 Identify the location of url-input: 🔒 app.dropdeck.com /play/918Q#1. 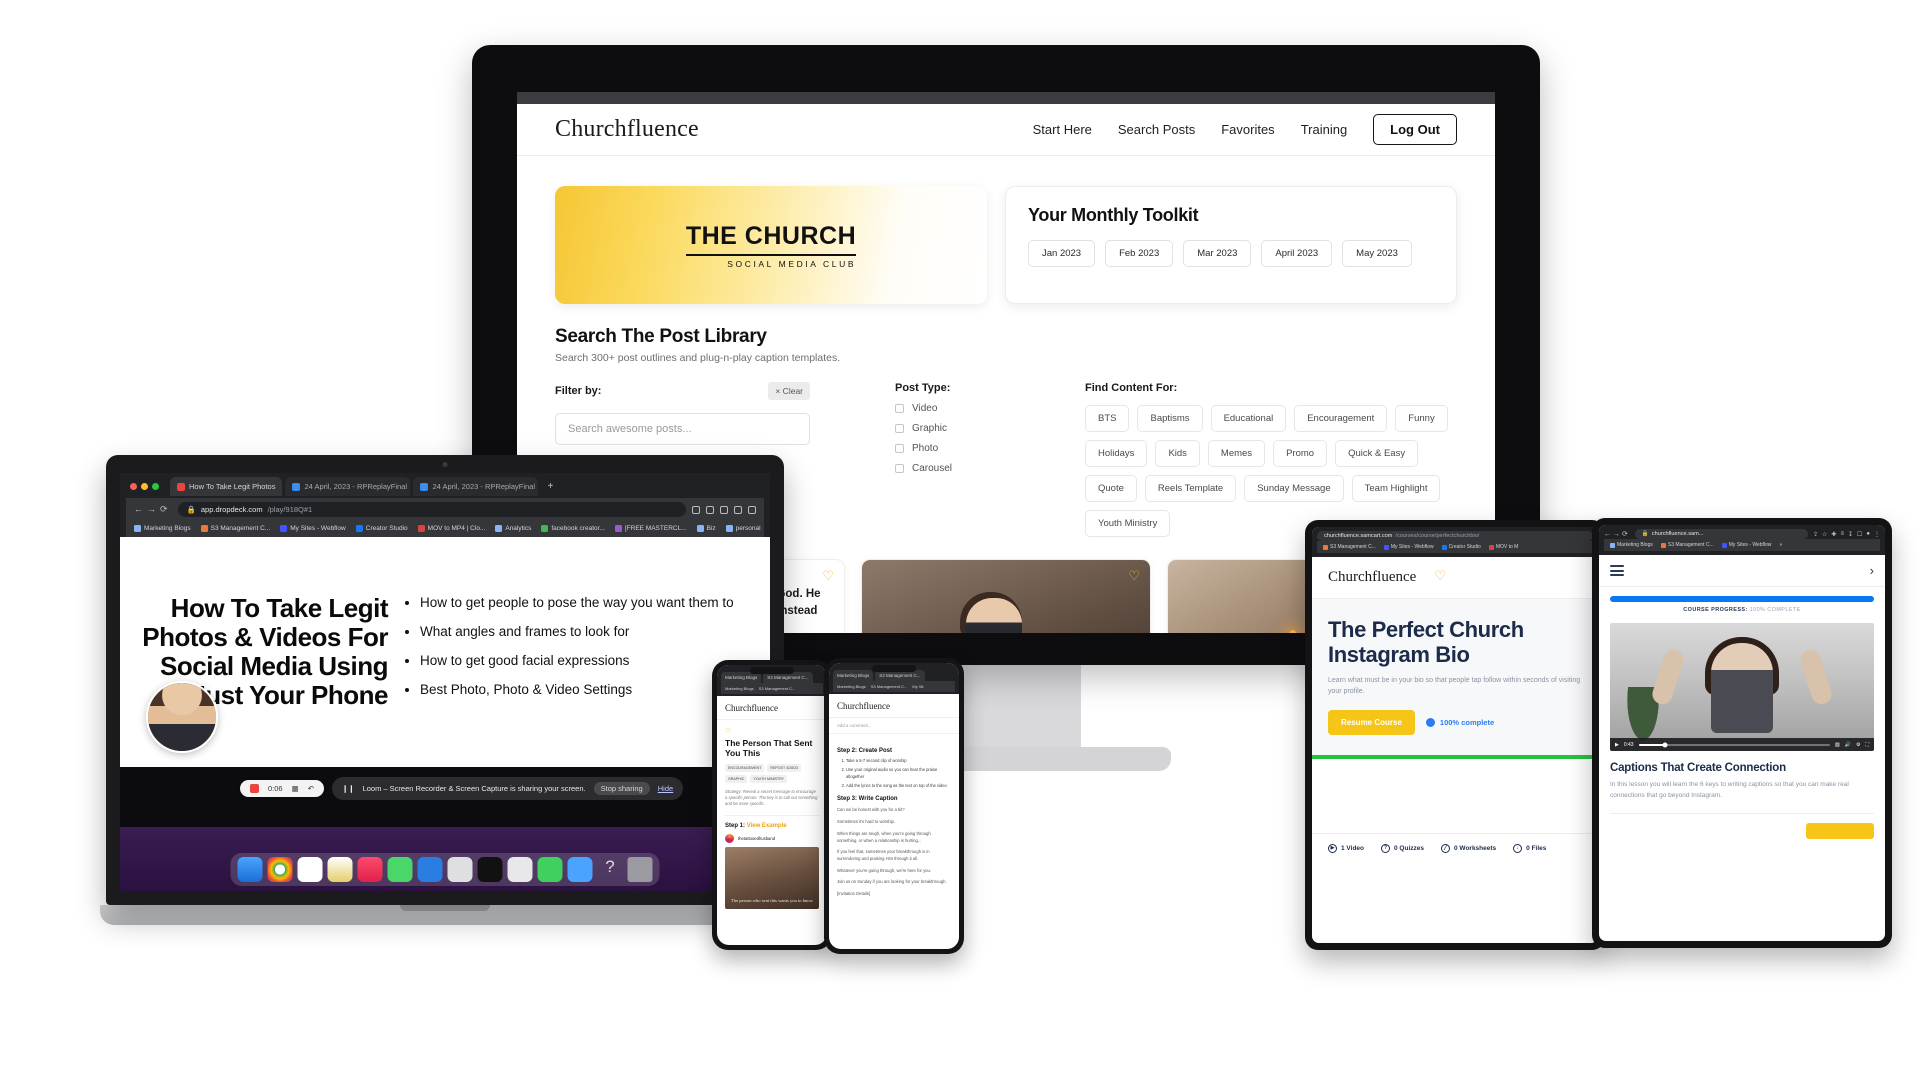
(431, 509).